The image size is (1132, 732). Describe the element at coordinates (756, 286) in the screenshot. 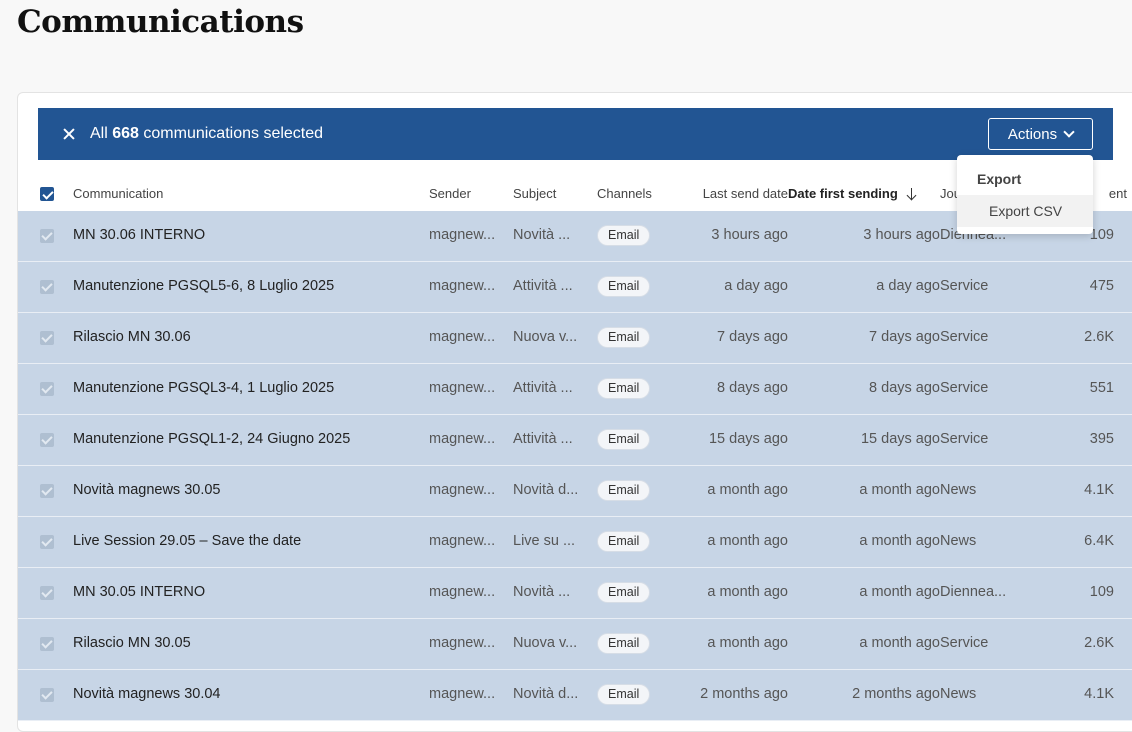

I see `last-send-date-cell: a day ago` at that location.